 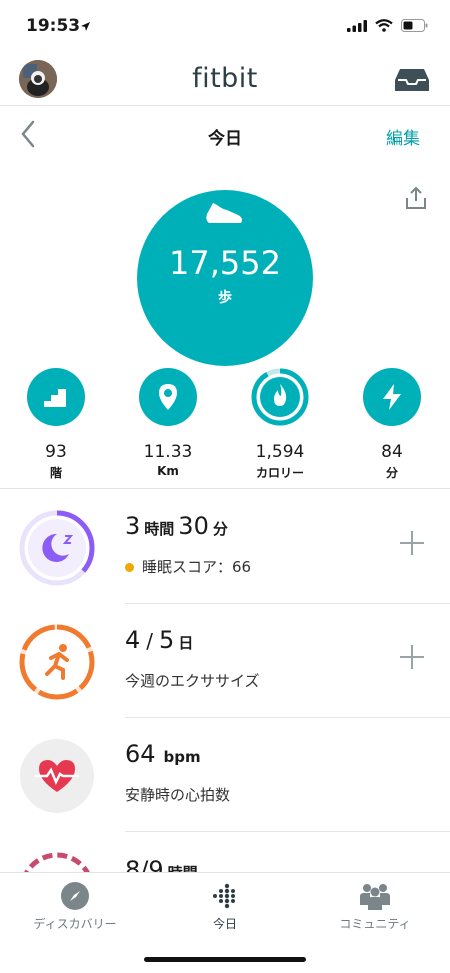 What do you see at coordinates (168, 471) in the screenshot?
I see `distance-unit: Km` at bounding box center [168, 471].